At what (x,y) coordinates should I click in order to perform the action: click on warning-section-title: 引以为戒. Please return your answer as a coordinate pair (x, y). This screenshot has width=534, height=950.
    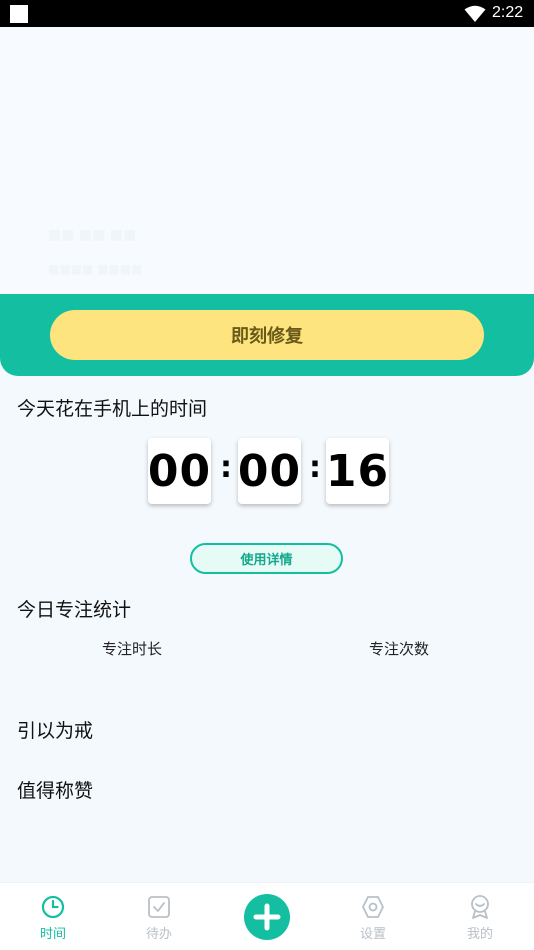
    Looking at the image, I should click on (55, 731).